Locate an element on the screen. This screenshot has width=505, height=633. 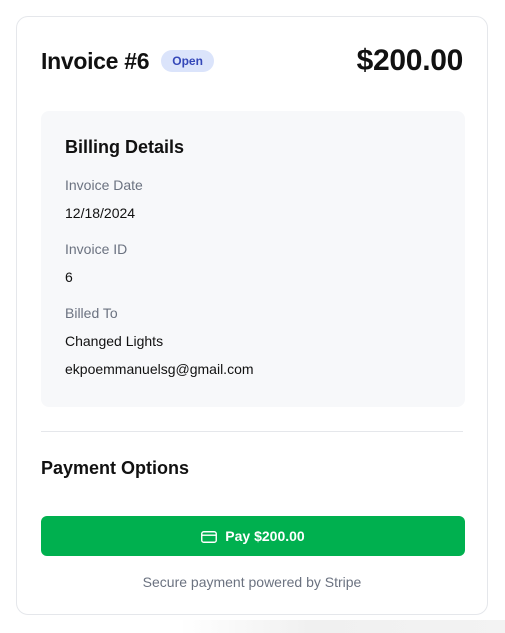
invoice-id-label: Invoice ID is located at coordinates (96, 249).